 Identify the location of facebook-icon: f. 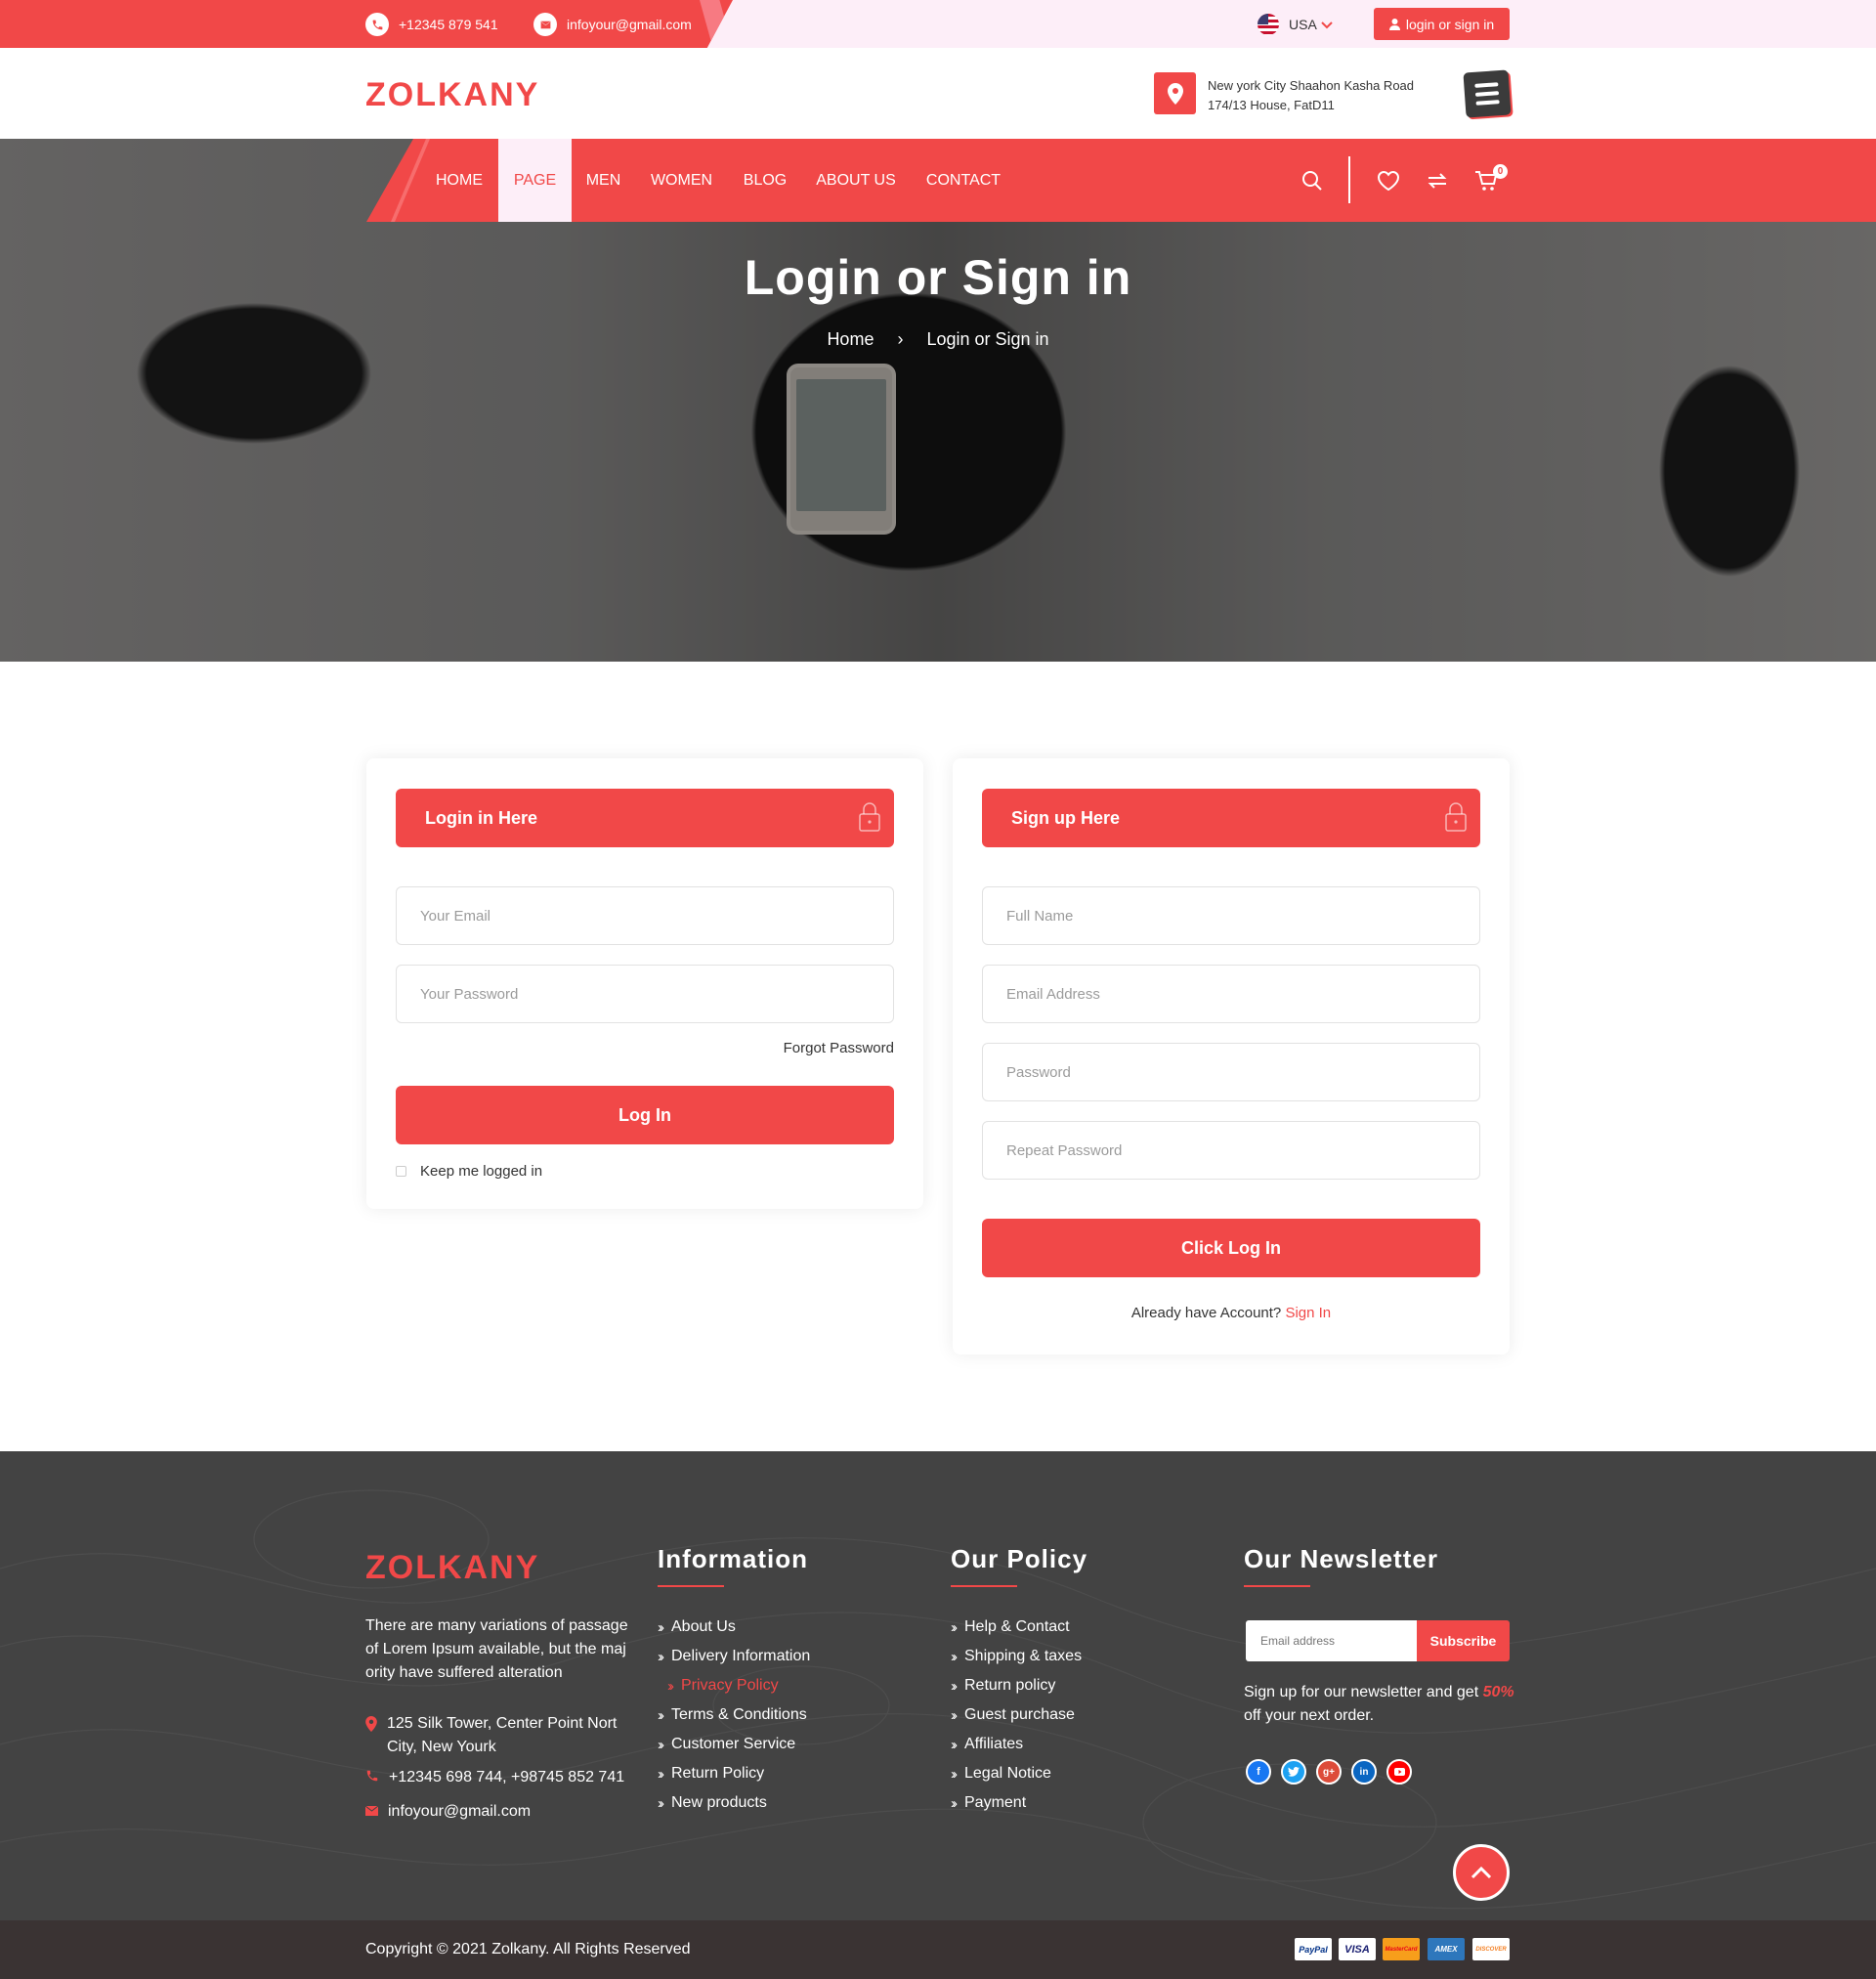
(1258, 1772).